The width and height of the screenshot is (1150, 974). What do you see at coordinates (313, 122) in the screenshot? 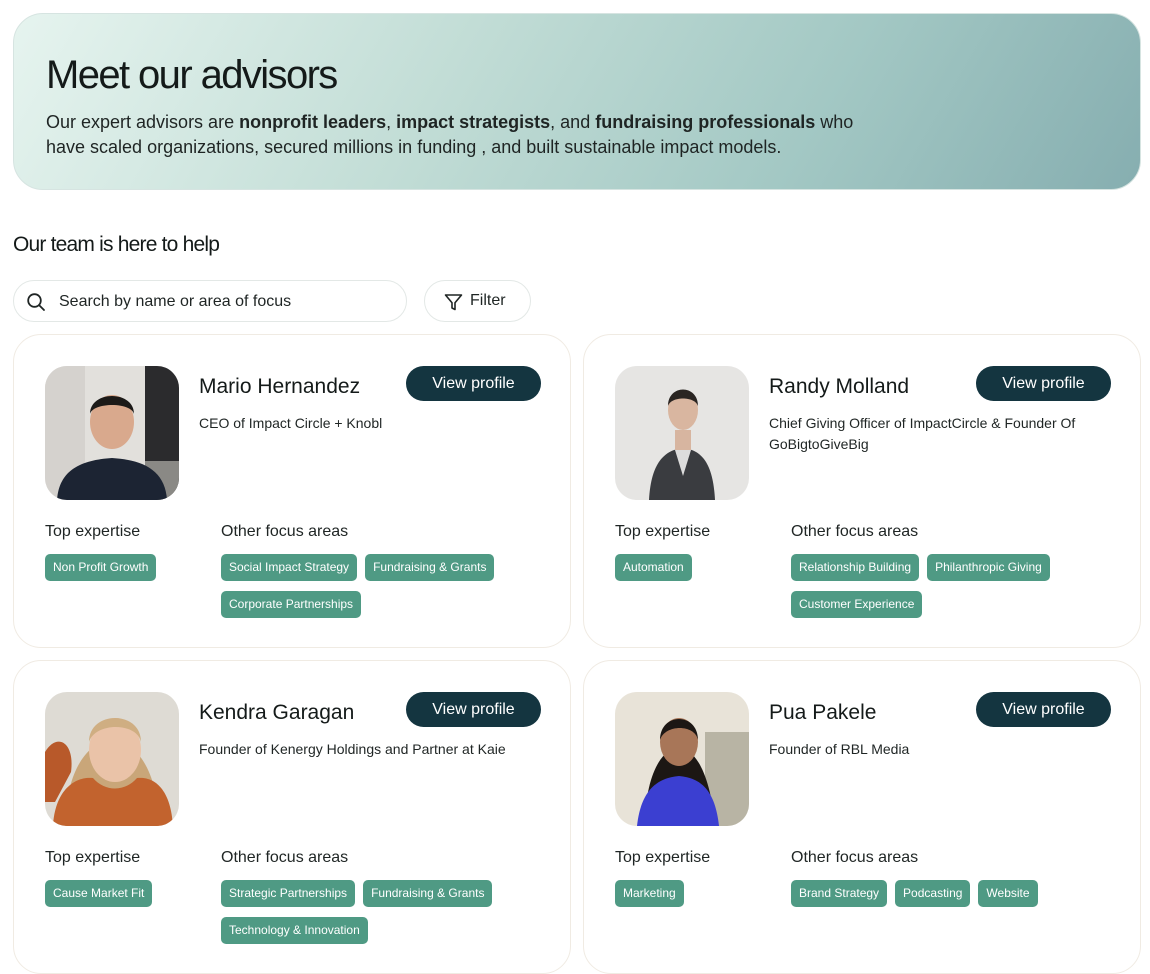
I see `hero-highlight: nonprofit leaders` at bounding box center [313, 122].